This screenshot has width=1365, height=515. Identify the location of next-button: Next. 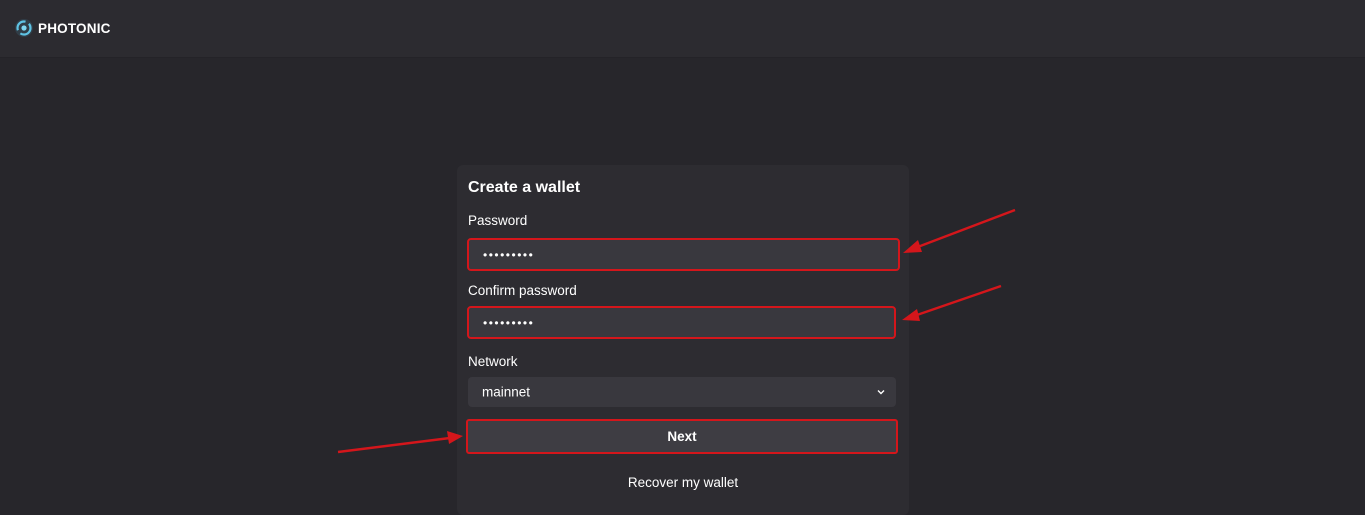
(682, 436).